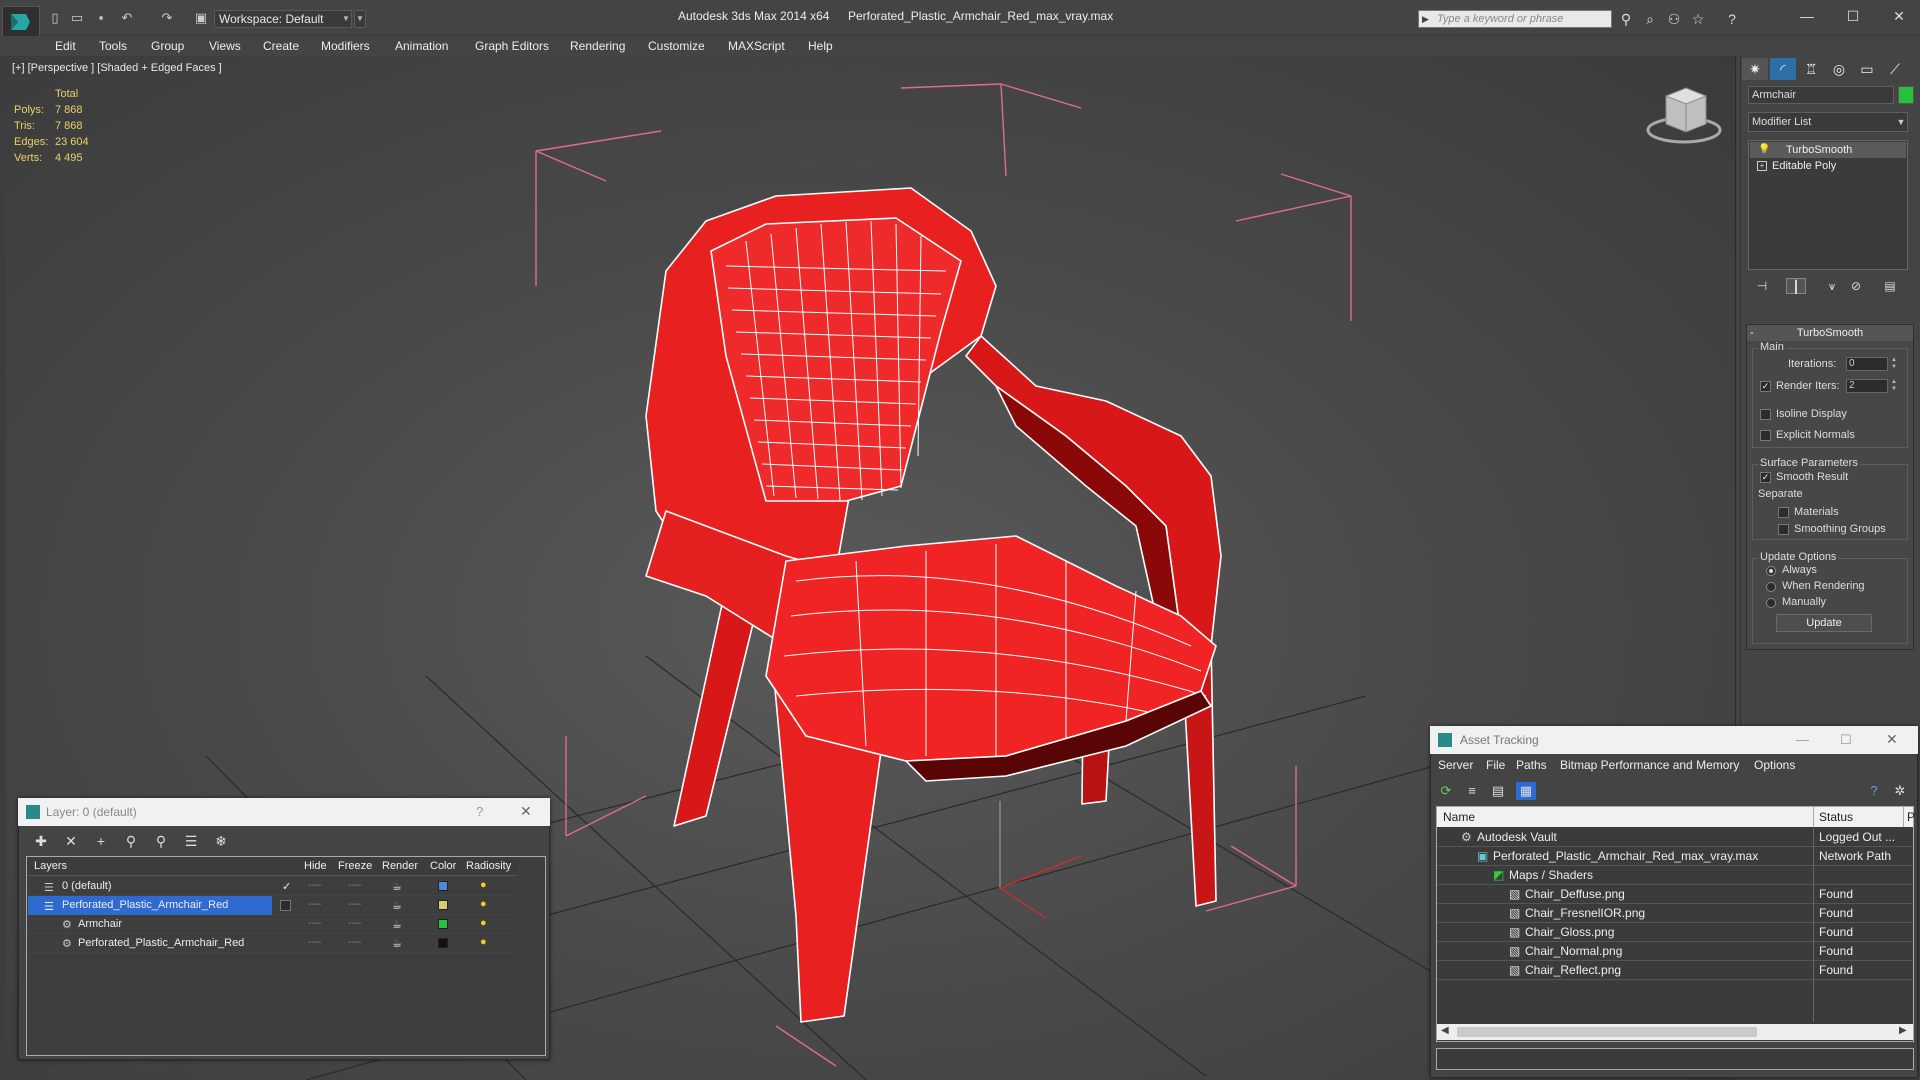  What do you see at coordinates (1698, 19) in the screenshot?
I see `favorites-icon: ☆` at bounding box center [1698, 19].